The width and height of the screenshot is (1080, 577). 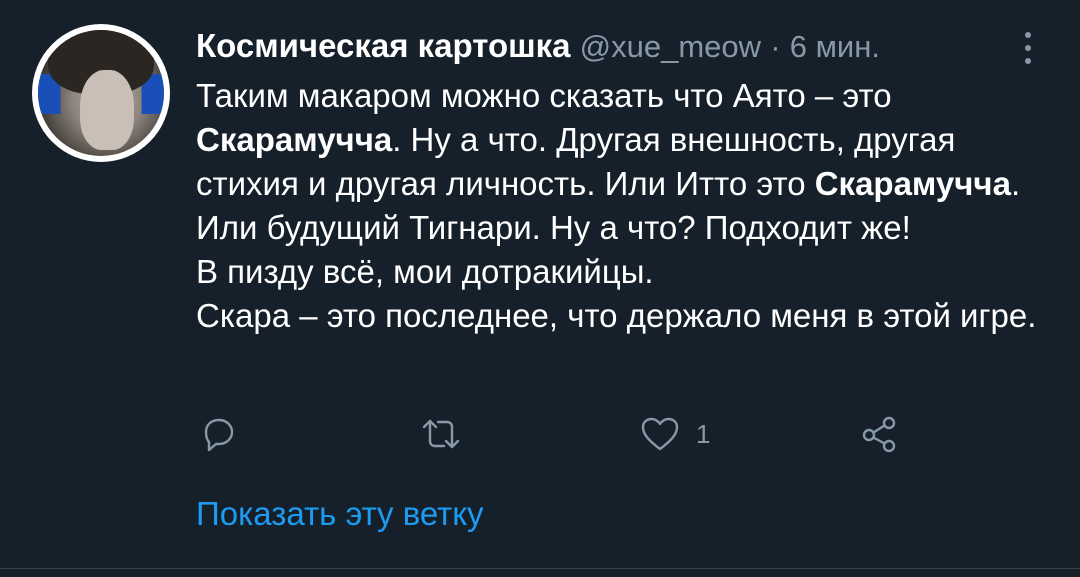 I want to click on tweet-time: 6 мин., so click(x=835, y=46).